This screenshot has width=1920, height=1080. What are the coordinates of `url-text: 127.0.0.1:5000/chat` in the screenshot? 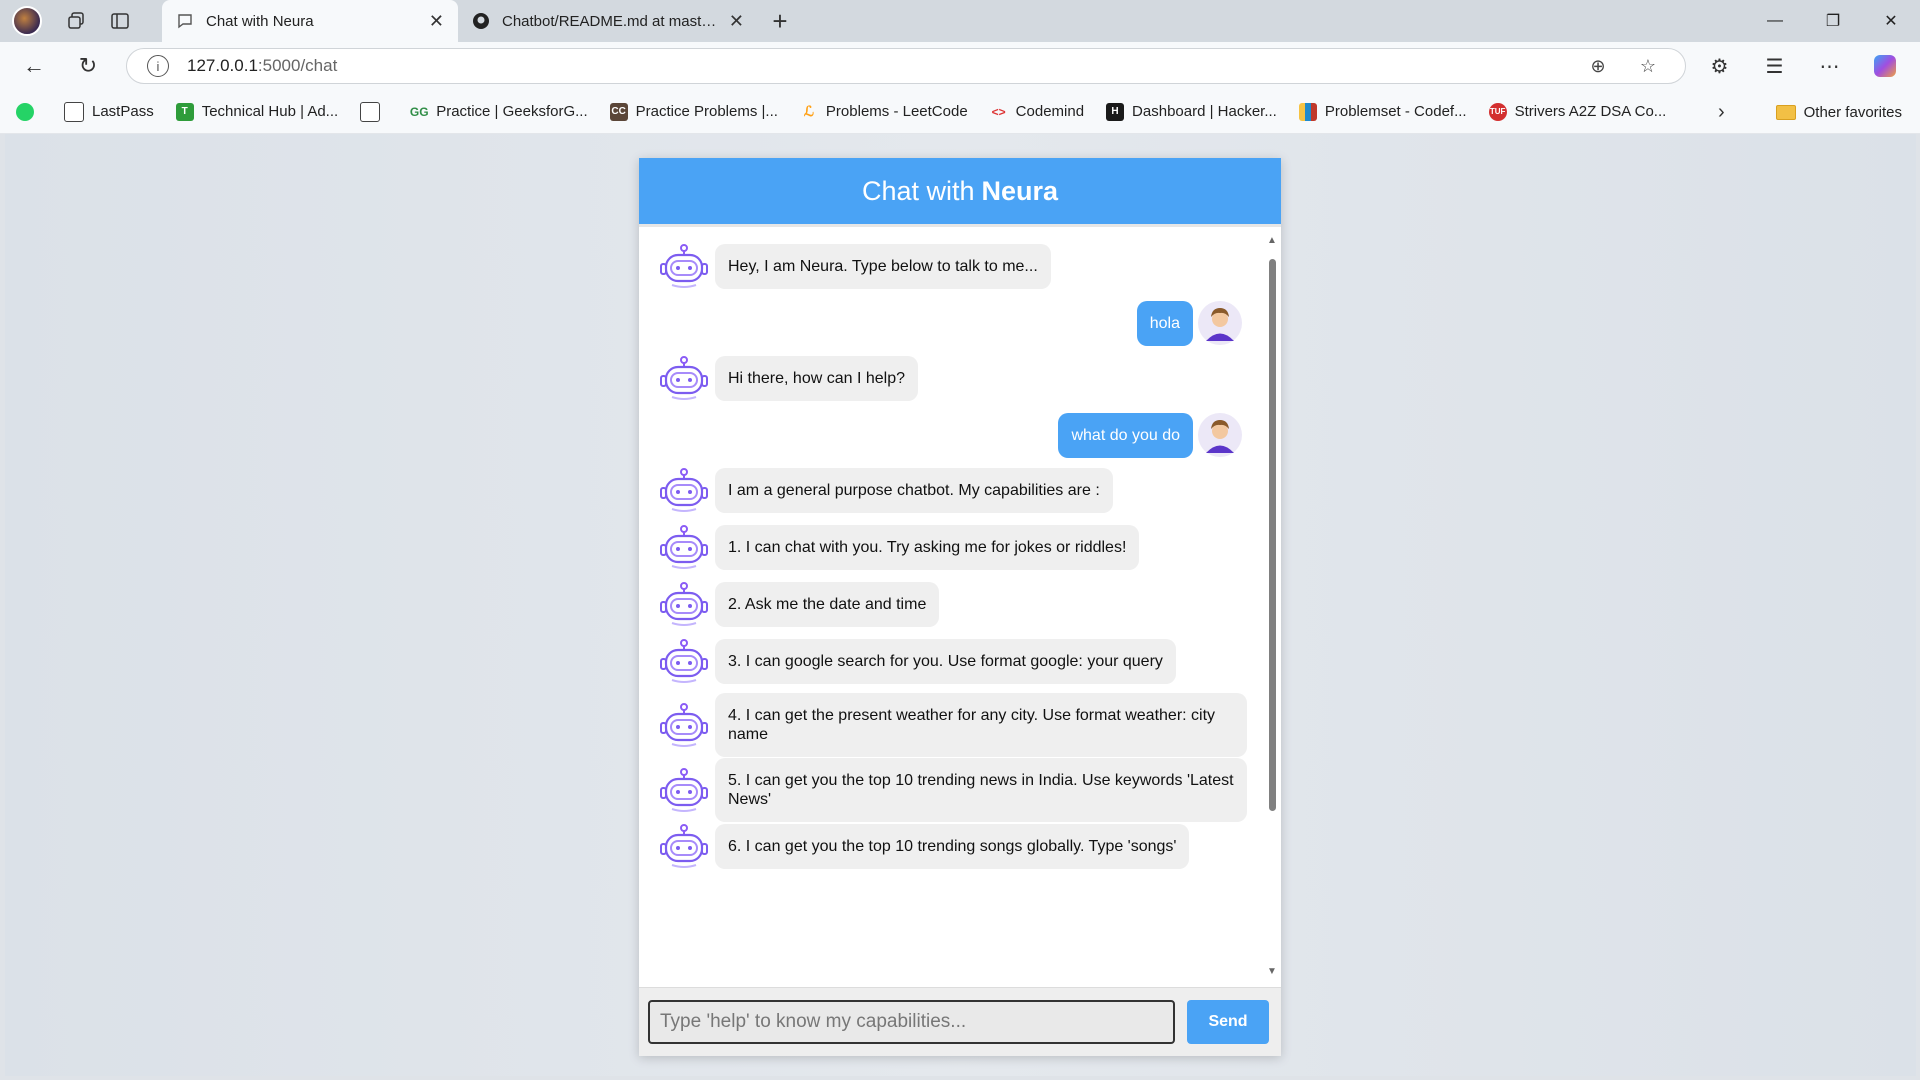 It's located at (880, 66).